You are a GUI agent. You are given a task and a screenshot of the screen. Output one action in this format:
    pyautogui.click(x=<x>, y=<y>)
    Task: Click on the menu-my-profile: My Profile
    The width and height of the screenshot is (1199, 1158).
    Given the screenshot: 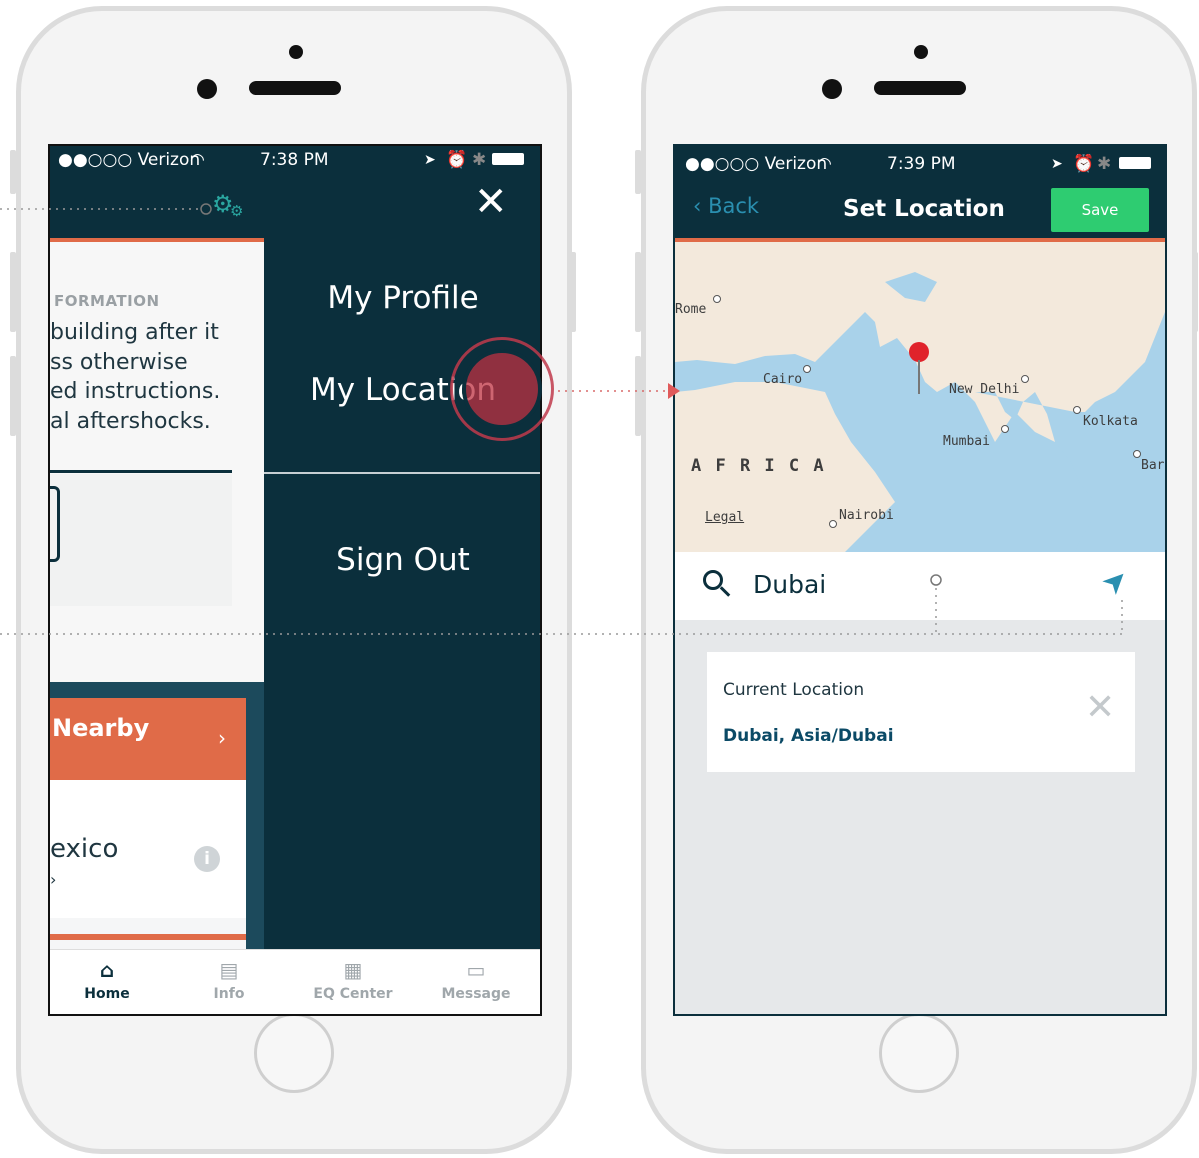 What is the action you would take?
    pyautogui.click(x=402, y=298)
    